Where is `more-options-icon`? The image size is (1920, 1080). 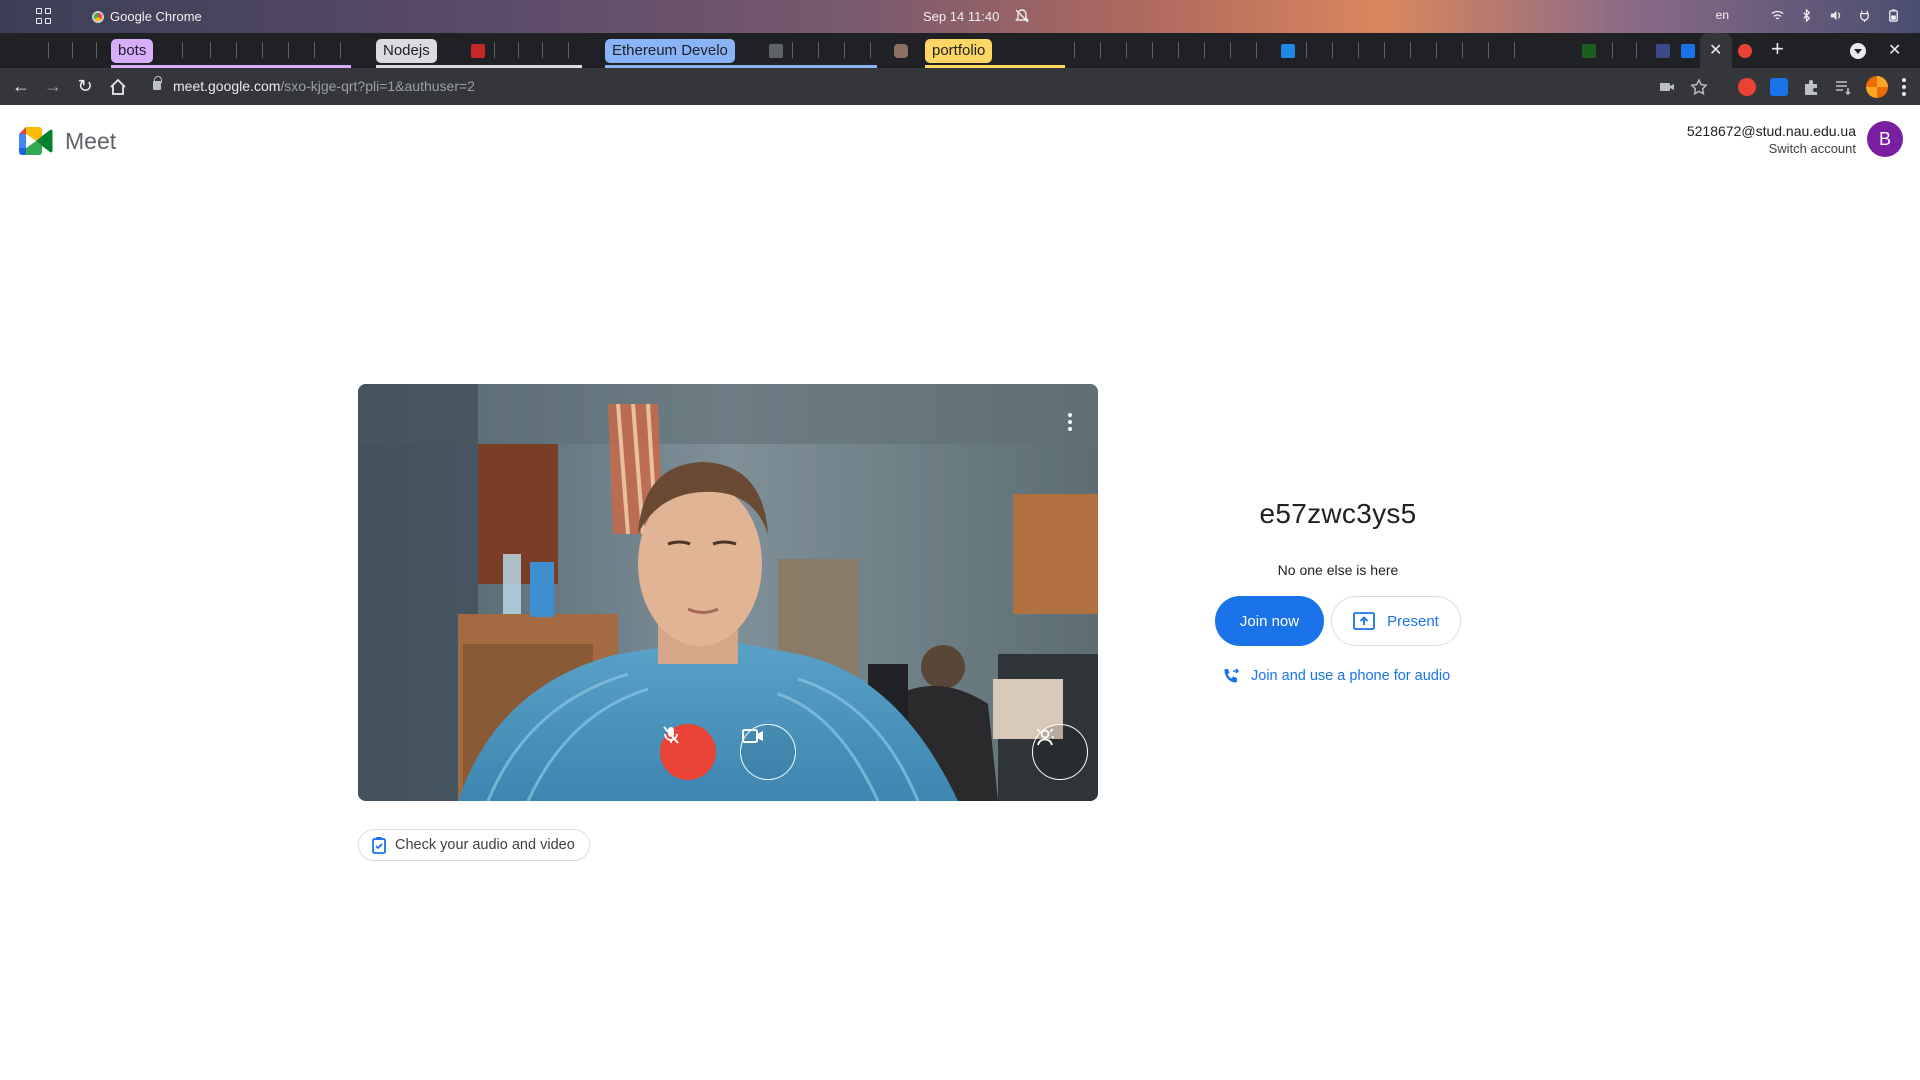
more-options-icon is located at coordinates (1070, 422).